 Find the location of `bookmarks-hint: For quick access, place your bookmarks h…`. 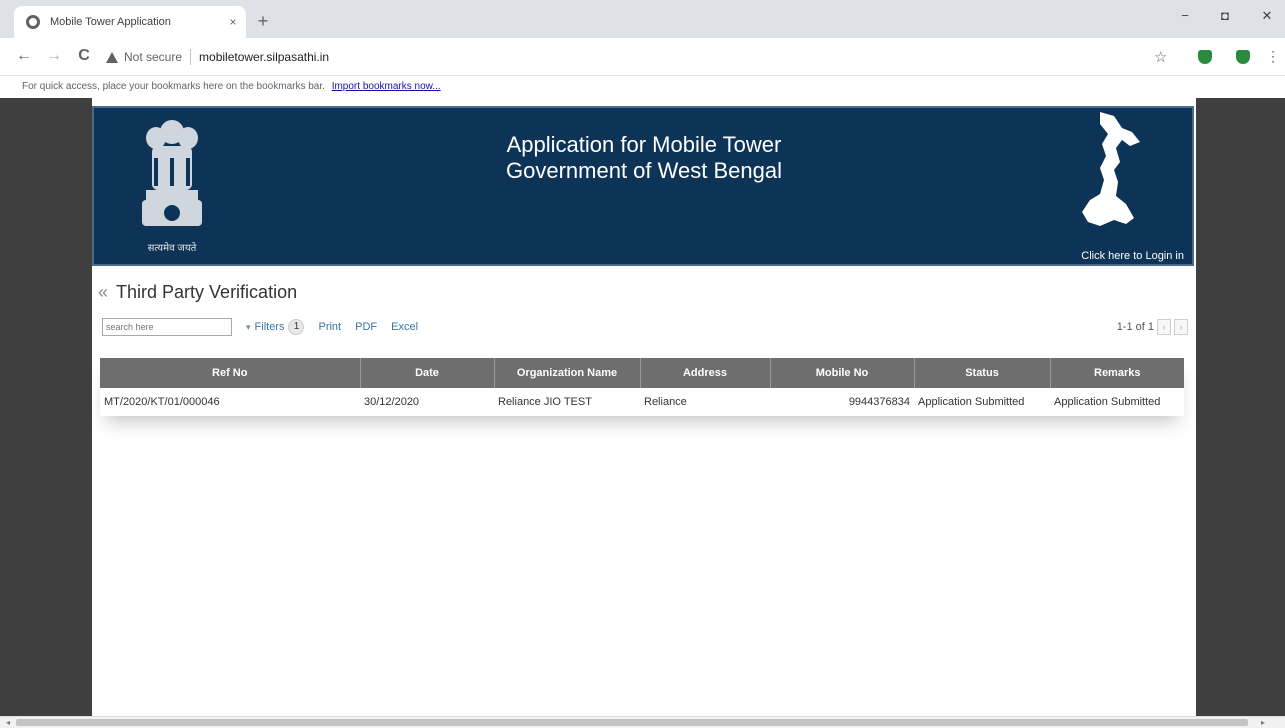

bookmarks-hint: For quick access, place your bookmarks h… is located at coordinates (173, 86).